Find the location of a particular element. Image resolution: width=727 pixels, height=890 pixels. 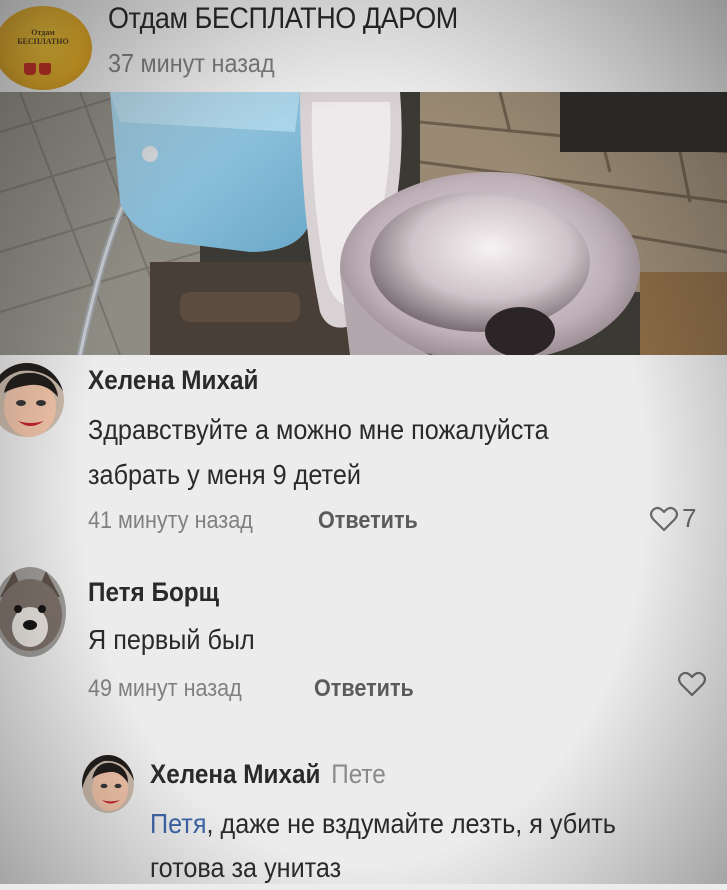

reply-text-line-1: Петя, даже не вздумайте лезть, я убить is located at coordinates (383, 823).